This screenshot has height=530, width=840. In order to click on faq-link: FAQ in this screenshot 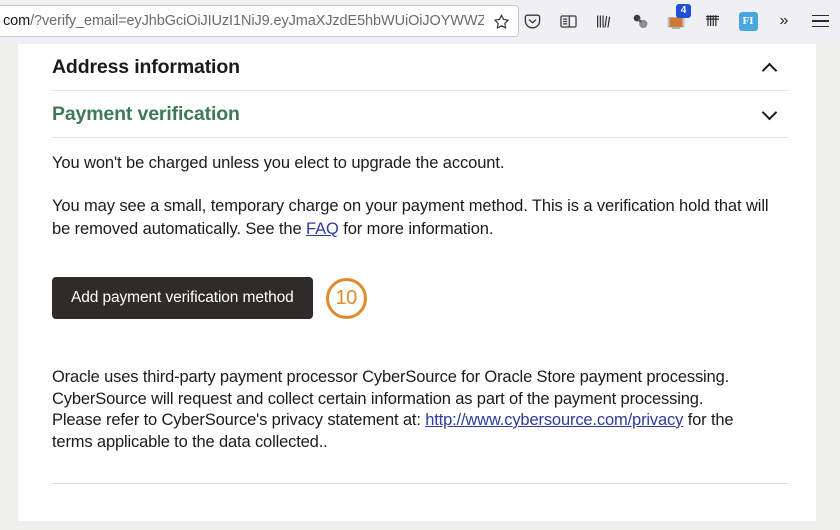, I will do `click(322, 229)`.